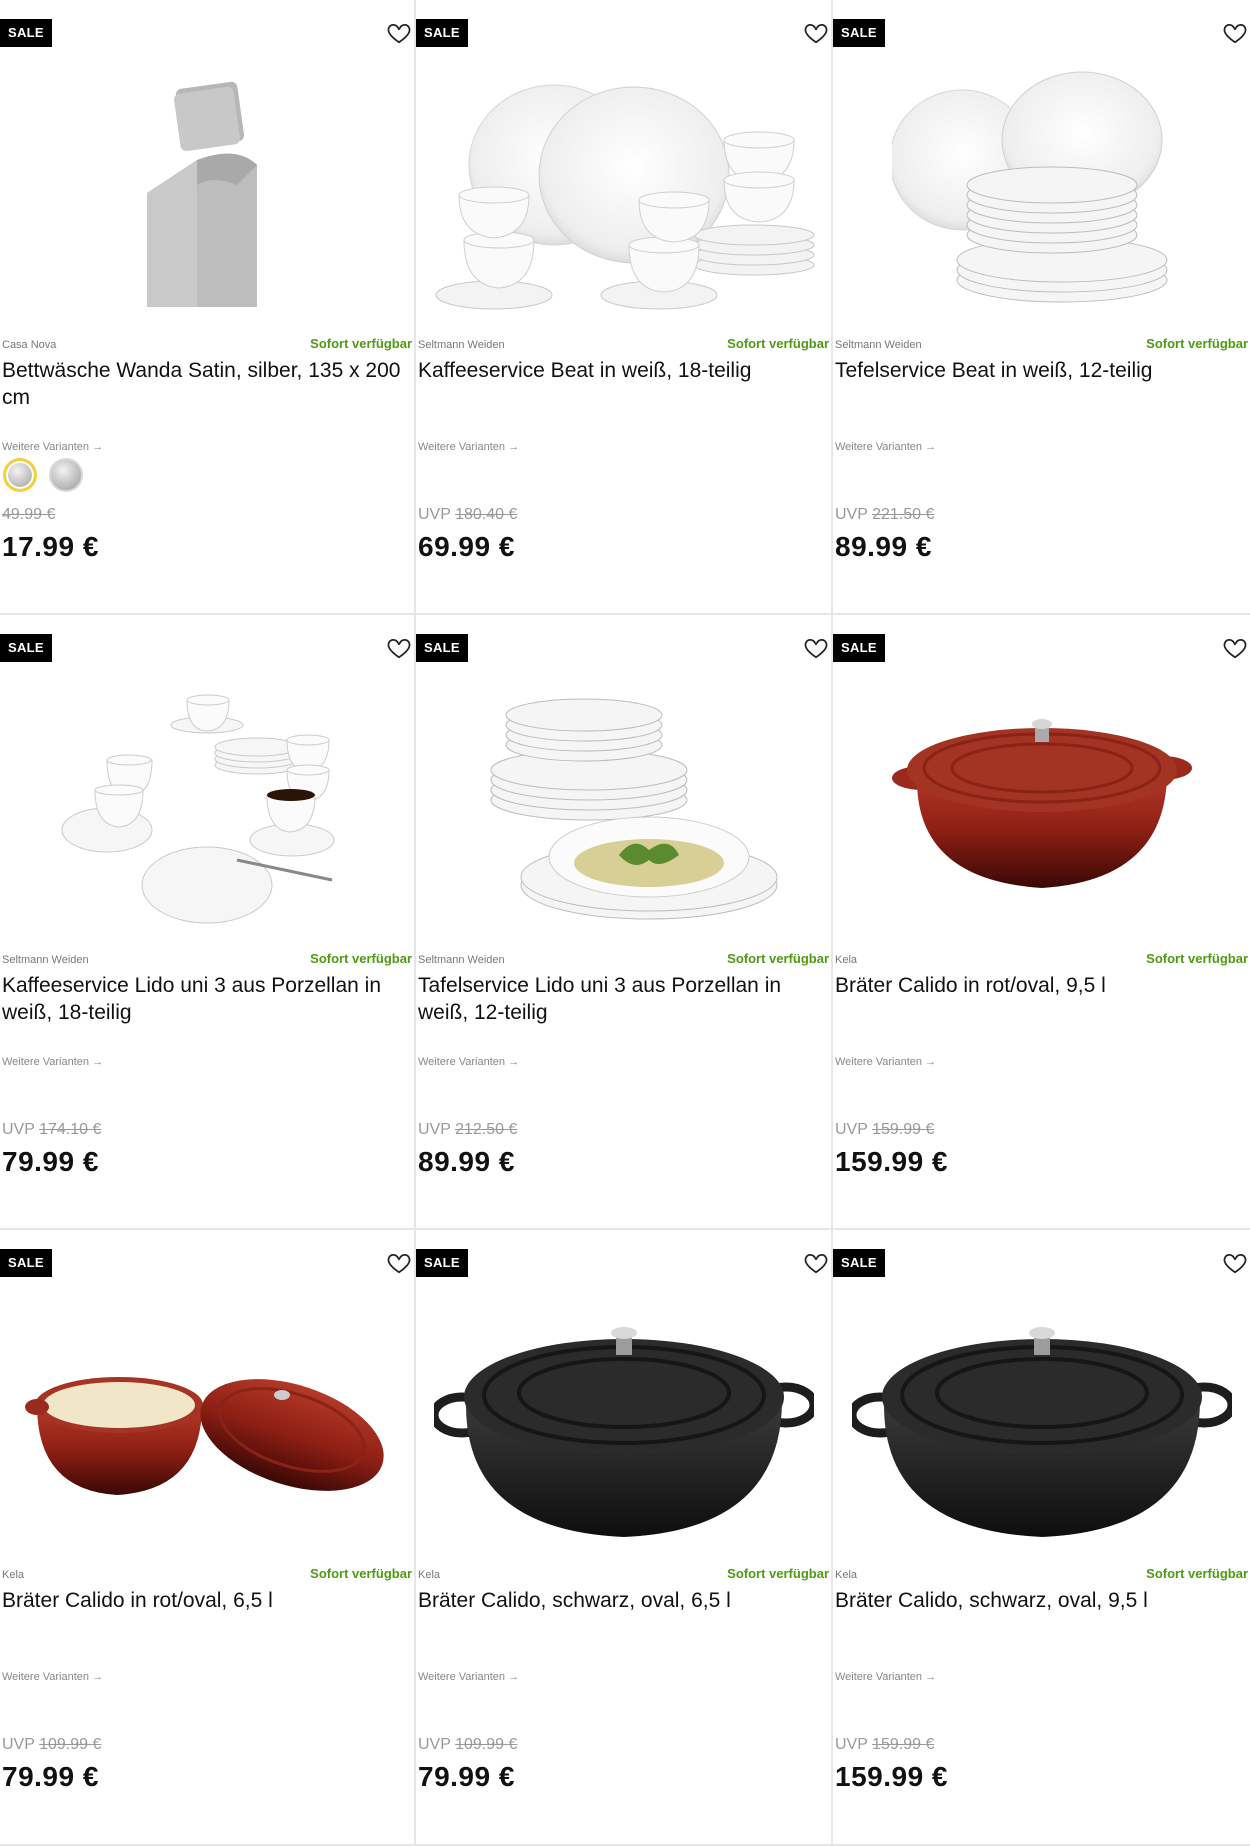  I want to click on old-price: UVP 212.50 €, so click(467, 1130).